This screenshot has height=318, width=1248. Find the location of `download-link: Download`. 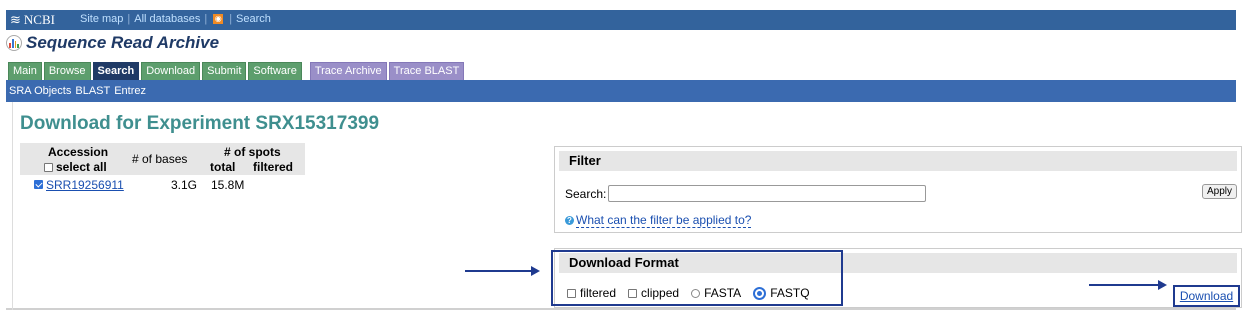

download-link: Download is located at coordinates (1206, 296).